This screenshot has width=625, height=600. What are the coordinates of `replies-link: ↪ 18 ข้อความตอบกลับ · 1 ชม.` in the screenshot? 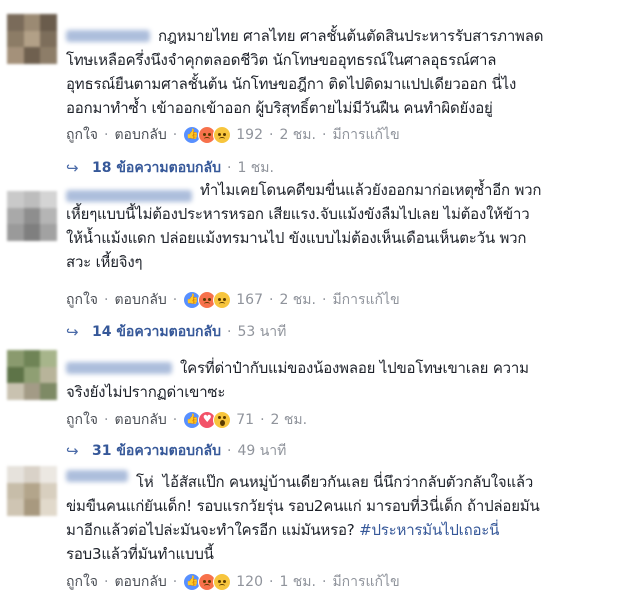 It's located at (170, 168).